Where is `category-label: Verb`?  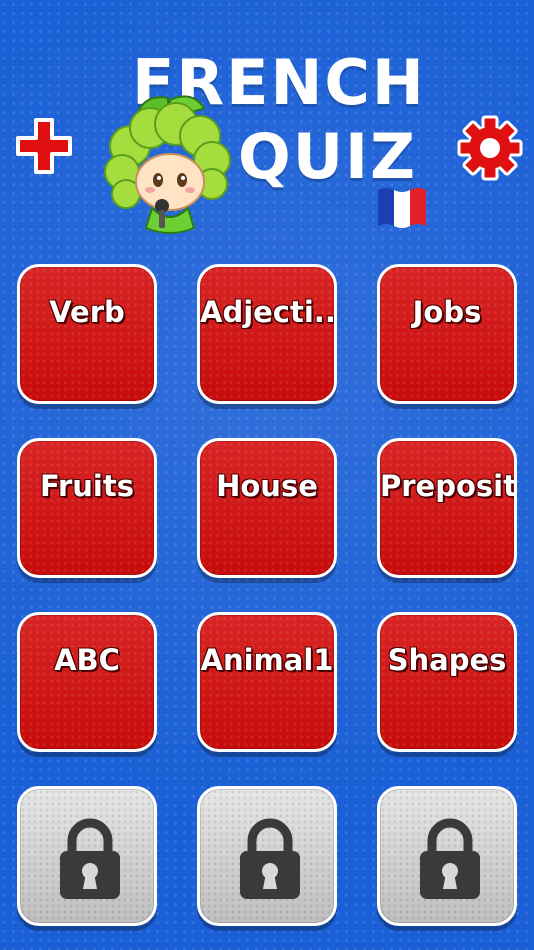 category-label: Verb is located at coordinates (87, 312).